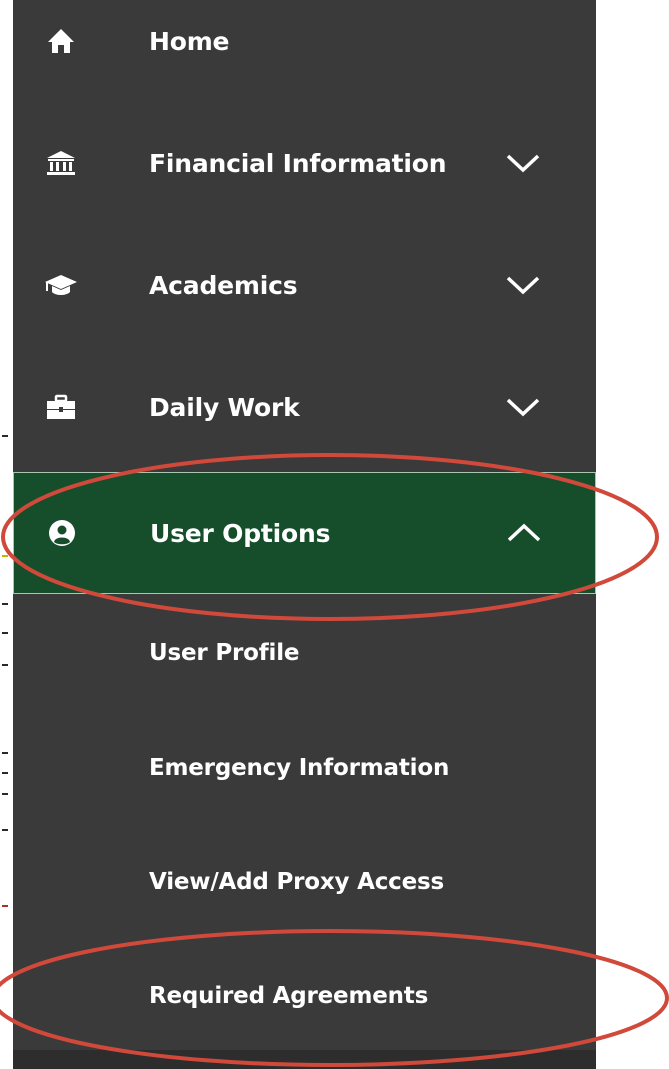 Image resolution: width=669 pixels, height=1069 pixels. I want to click on sidebar-item-academics: Academics, so click(304, 285).